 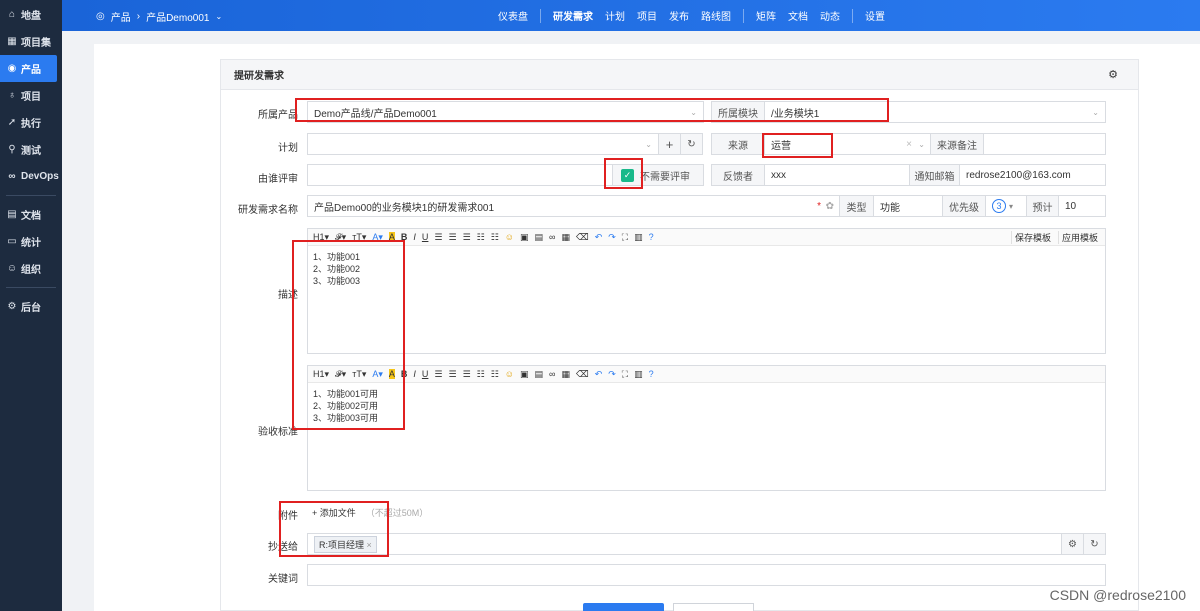 What do you see at coordinates (278, 179) in the screenshot?
I see `reviewer-label: 由谁评审` at bounding box center [278, 179].